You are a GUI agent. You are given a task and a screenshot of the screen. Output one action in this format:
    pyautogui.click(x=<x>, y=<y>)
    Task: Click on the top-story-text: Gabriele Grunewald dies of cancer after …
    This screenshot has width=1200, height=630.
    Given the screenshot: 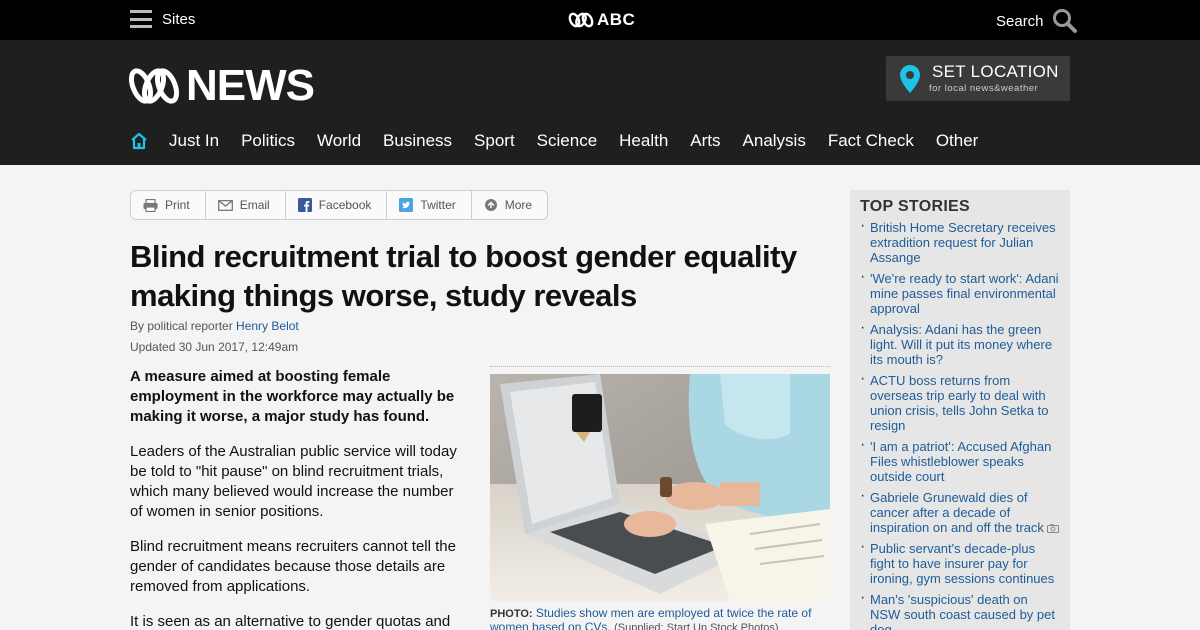 What is the action you would take?
    pyautogui.click(x=957, y=512)
    